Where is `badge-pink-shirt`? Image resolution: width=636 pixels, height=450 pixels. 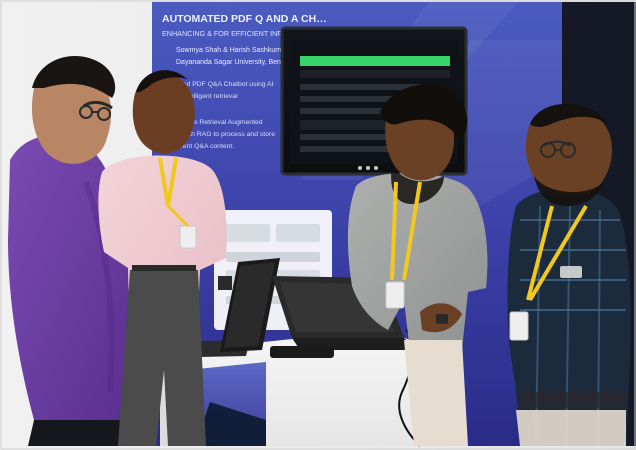 badge-pink-shirt is located at coordinates (188, 237).